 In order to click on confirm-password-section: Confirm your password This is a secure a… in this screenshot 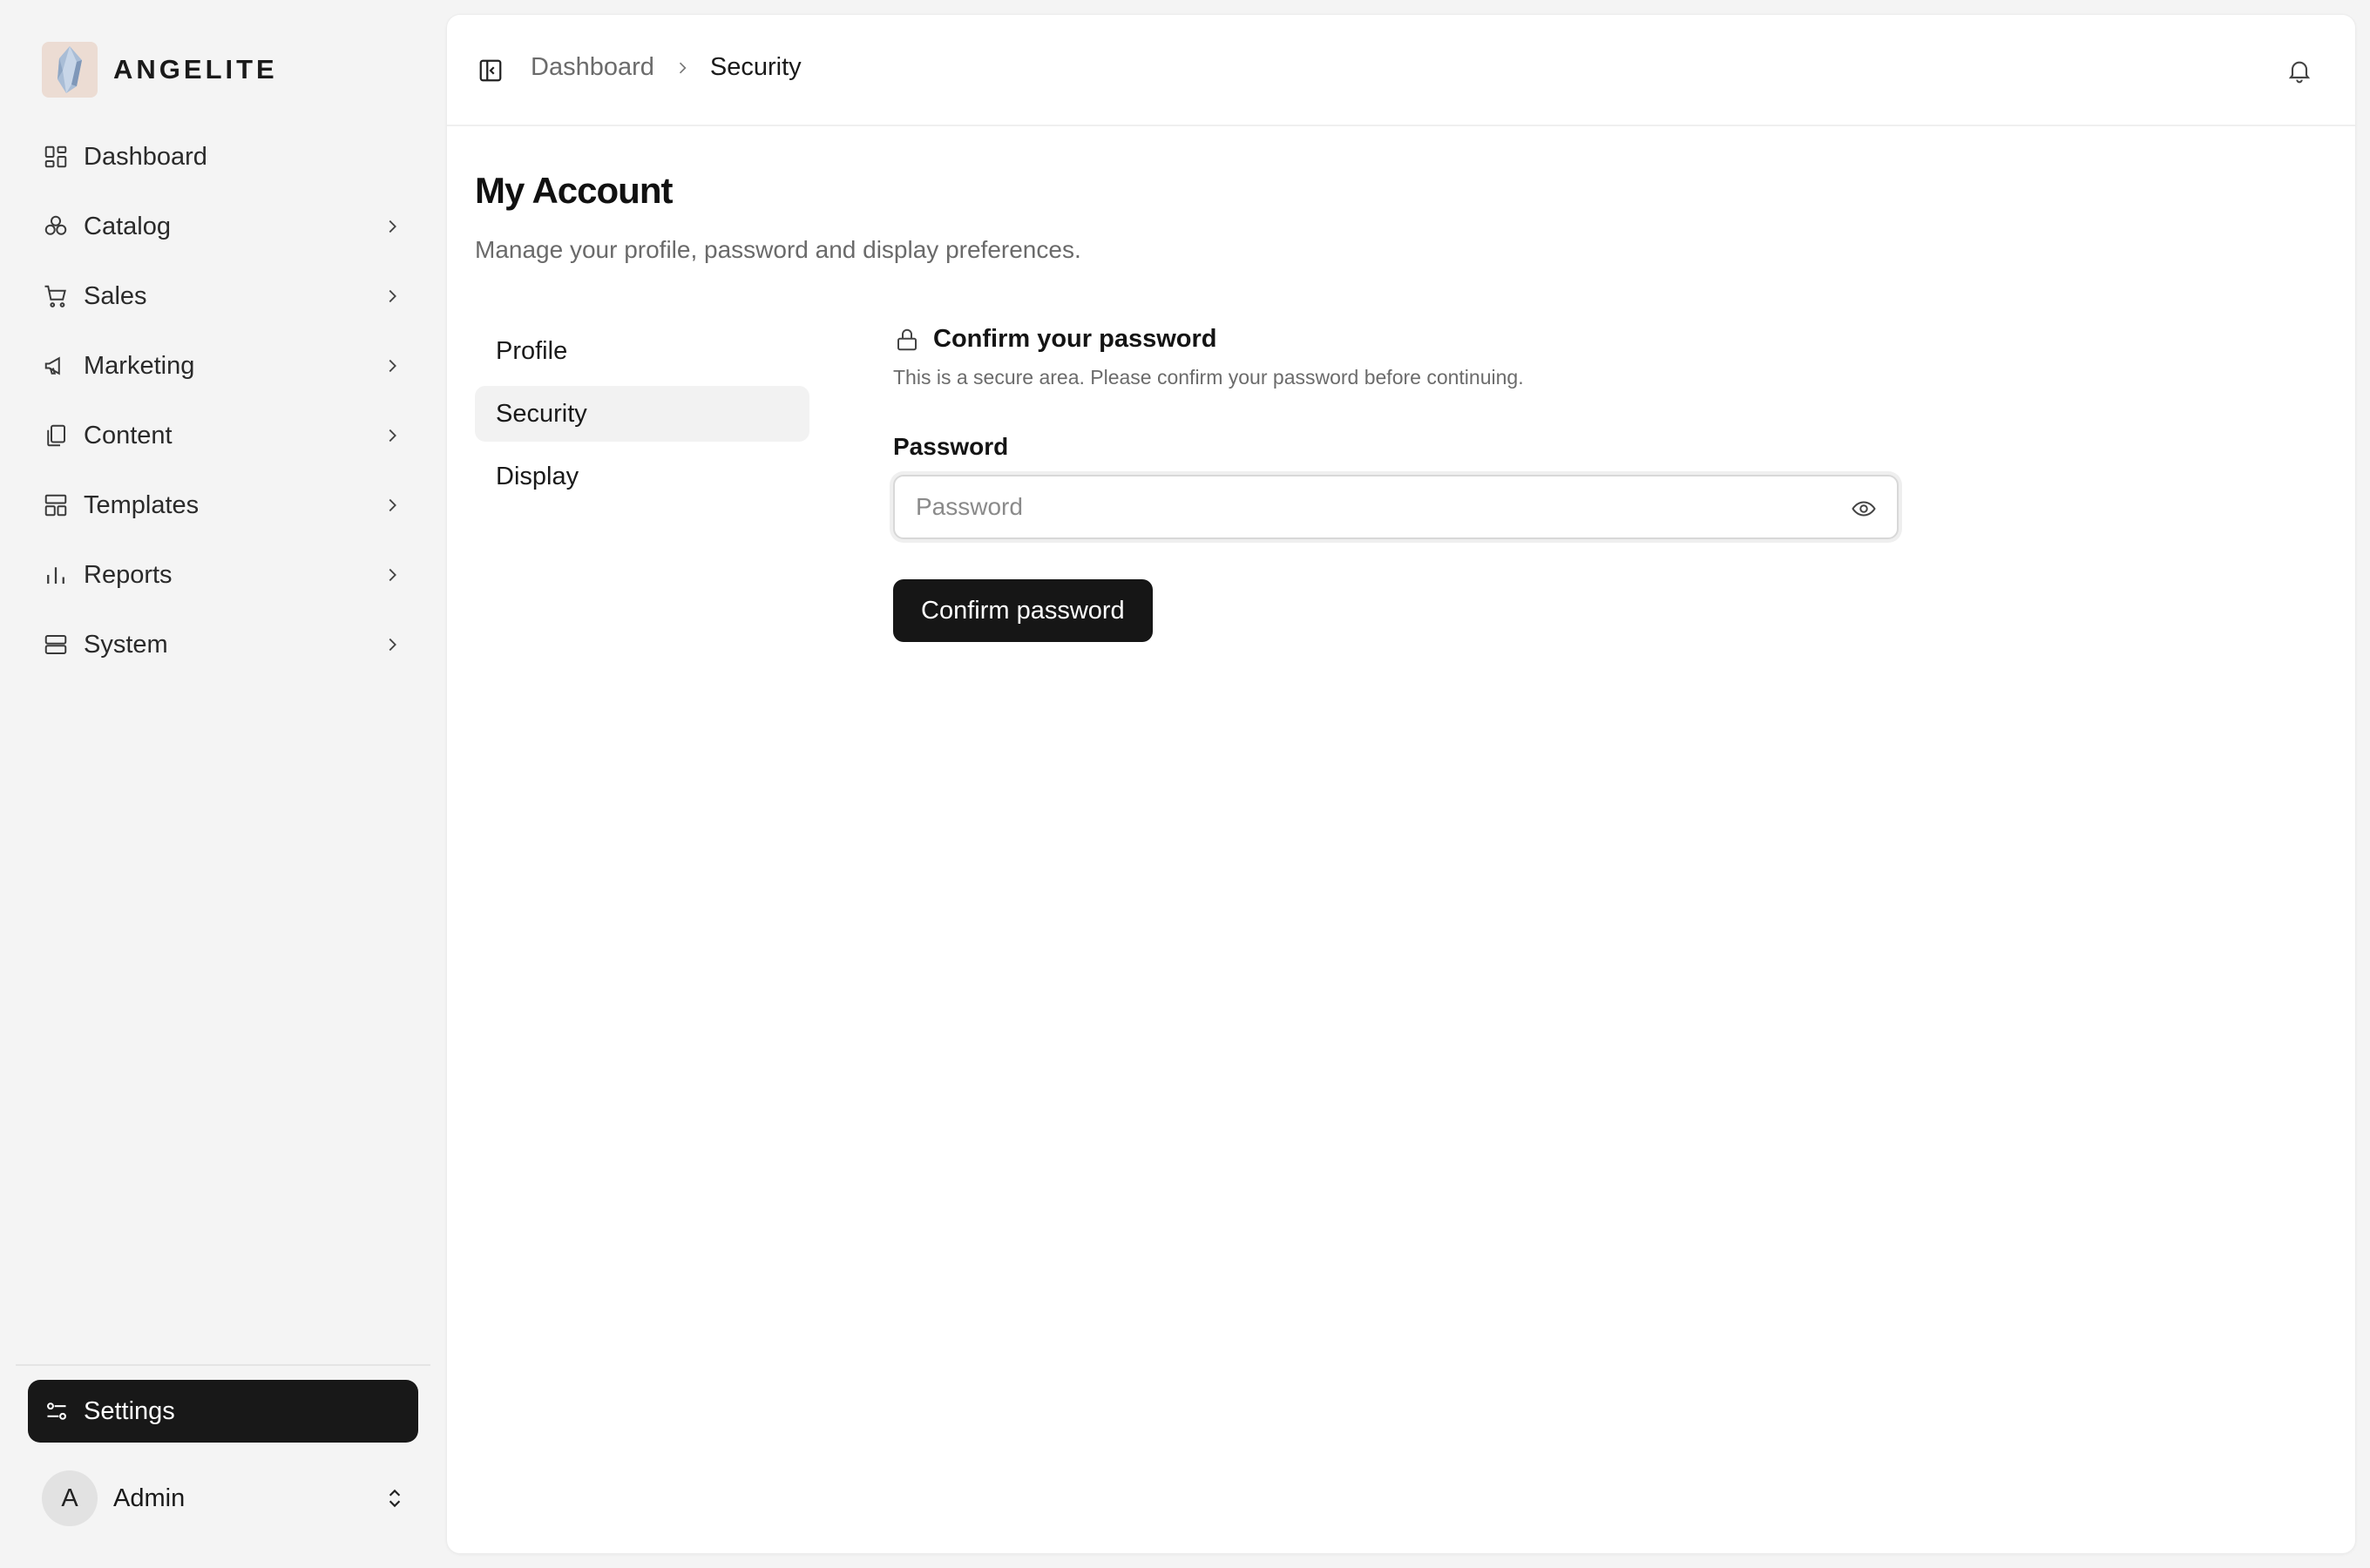, I will do `click(1396, 484)`.